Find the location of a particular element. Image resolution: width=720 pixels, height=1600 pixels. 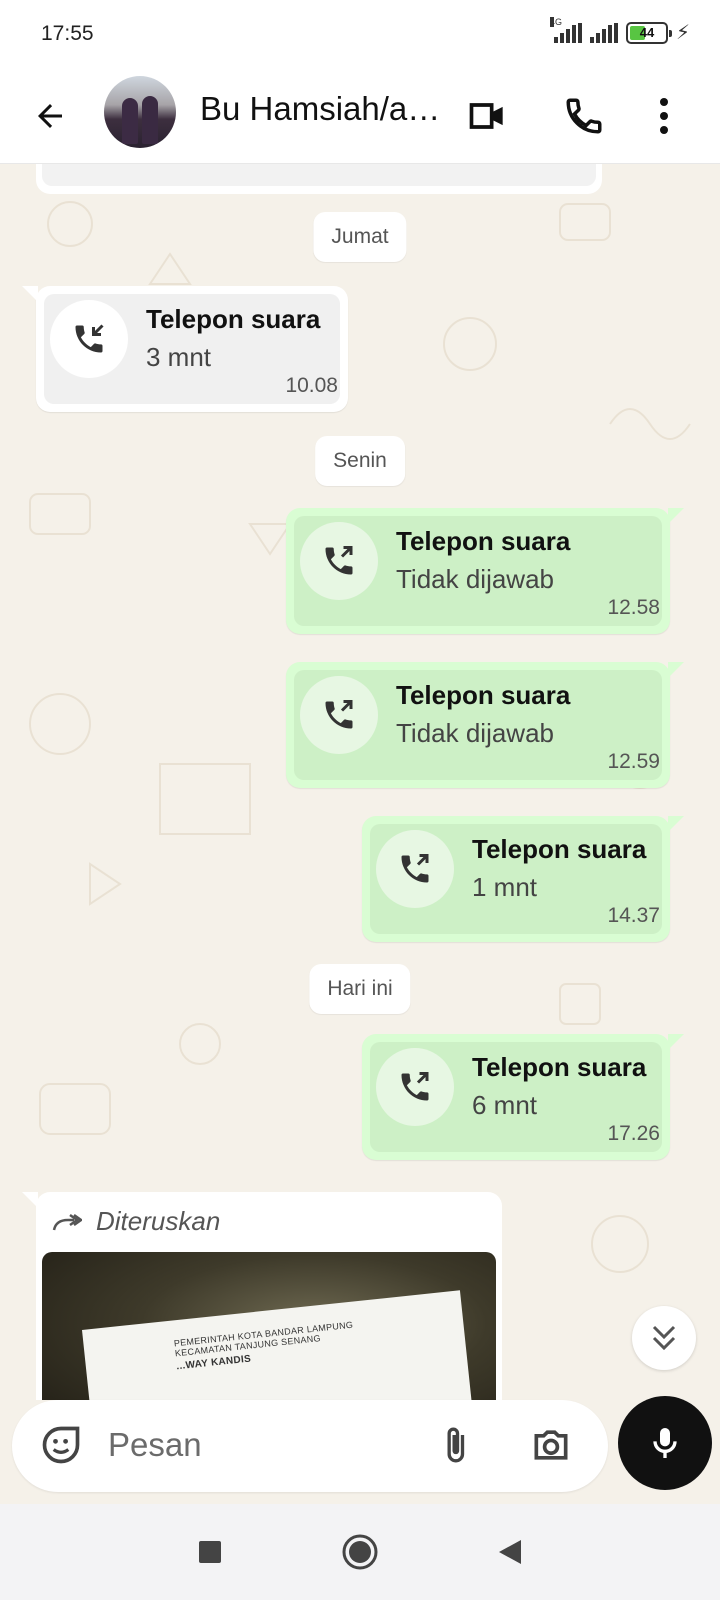

home-icon is located at coordinates (360, 1552).